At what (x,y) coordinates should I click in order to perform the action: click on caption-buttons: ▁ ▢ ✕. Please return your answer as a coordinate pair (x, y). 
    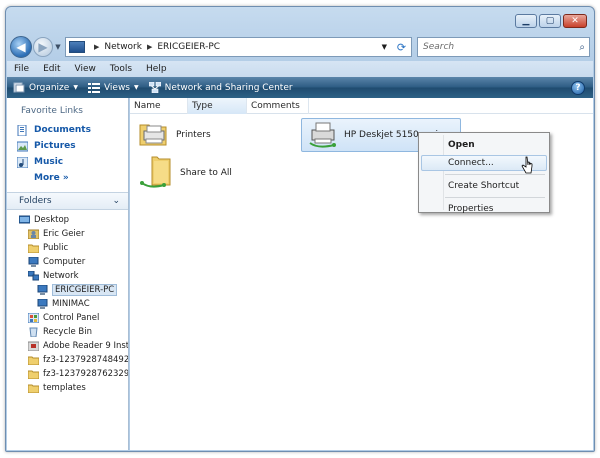
    Looking at the image, I should click on (551, 21).